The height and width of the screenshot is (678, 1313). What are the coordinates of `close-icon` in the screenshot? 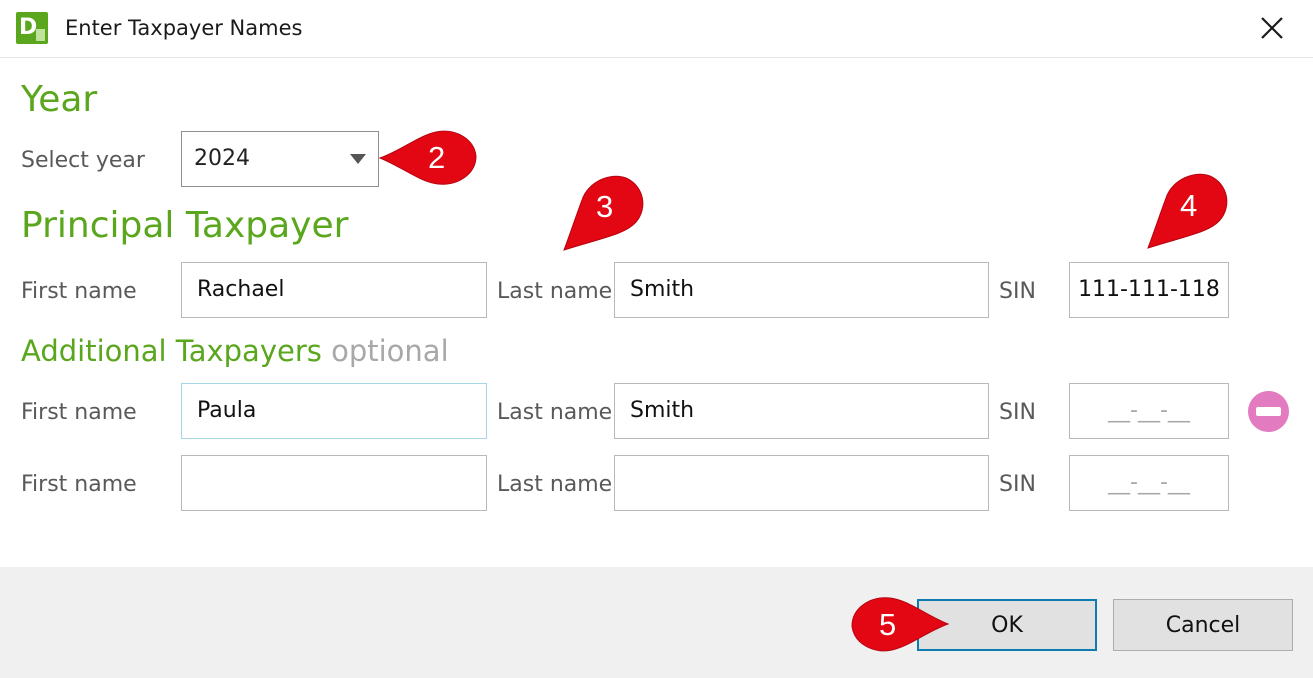 It's located at (1272, 28).